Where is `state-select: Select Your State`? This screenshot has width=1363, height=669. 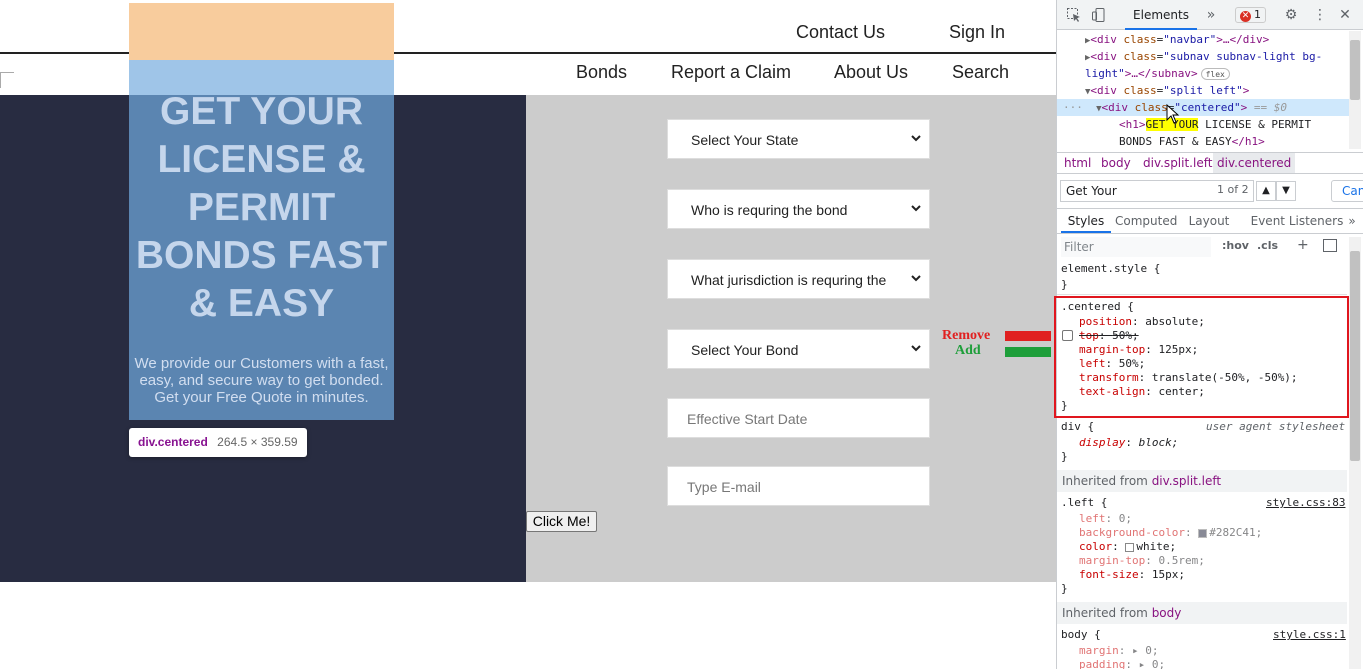 state-select: Select Your State is located at coordinates (798, 139).